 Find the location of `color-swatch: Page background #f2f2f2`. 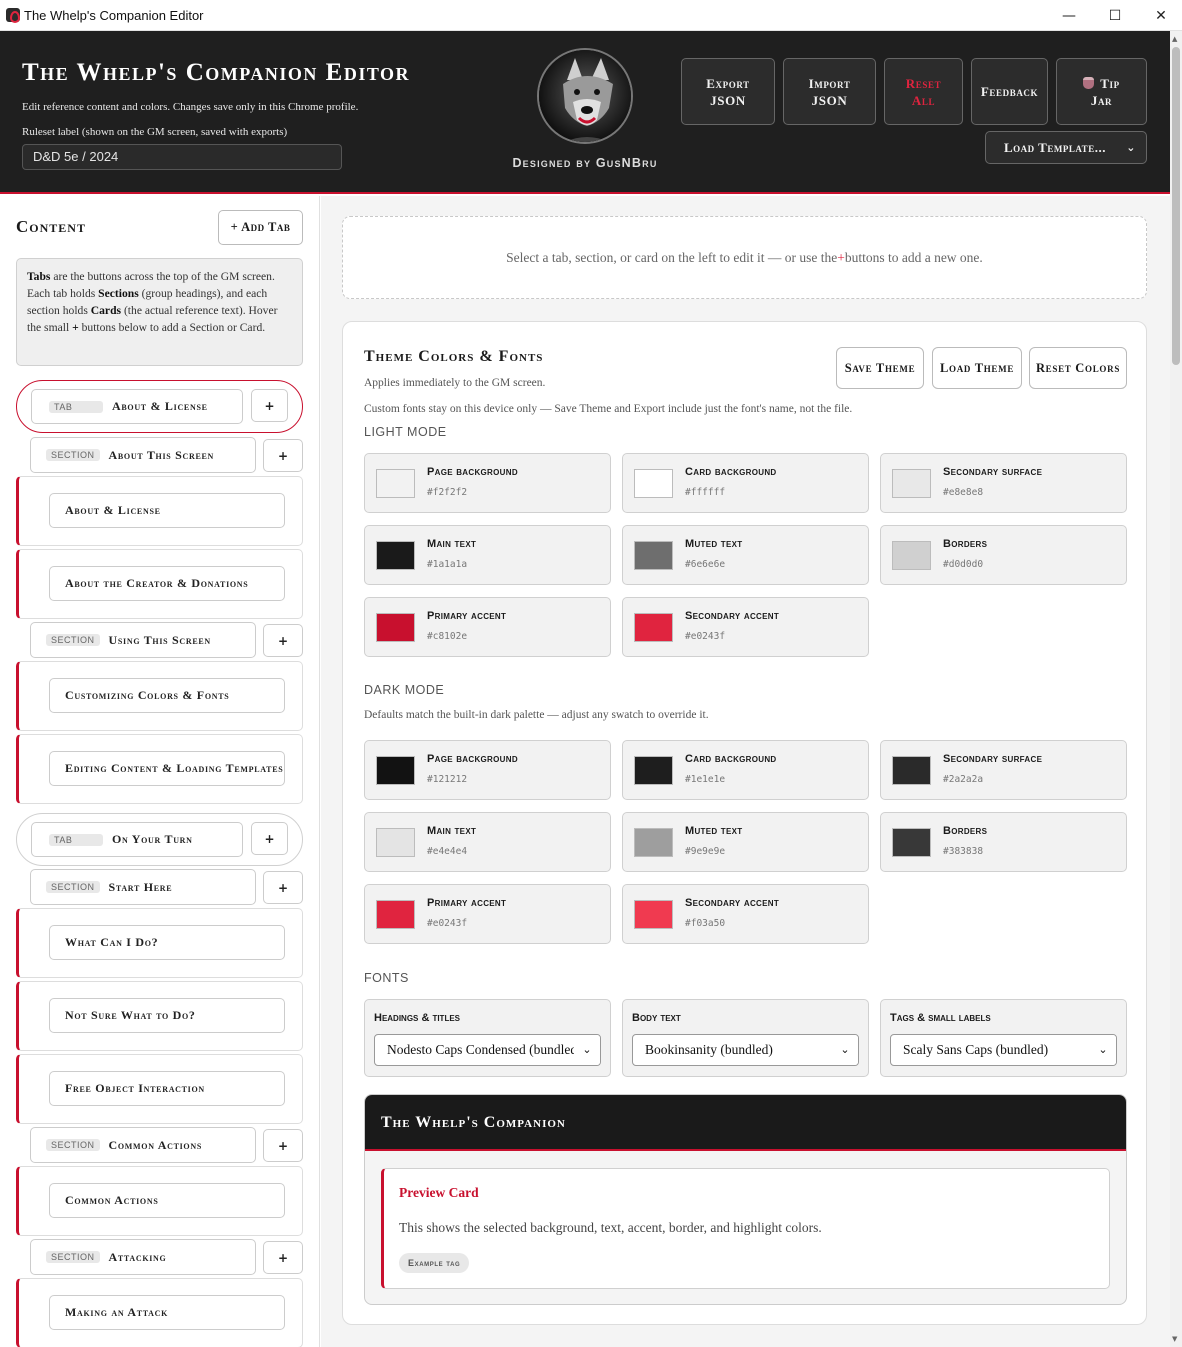

color-swatch: Page background #f2f2f2 is located at coordinates (487, 483).